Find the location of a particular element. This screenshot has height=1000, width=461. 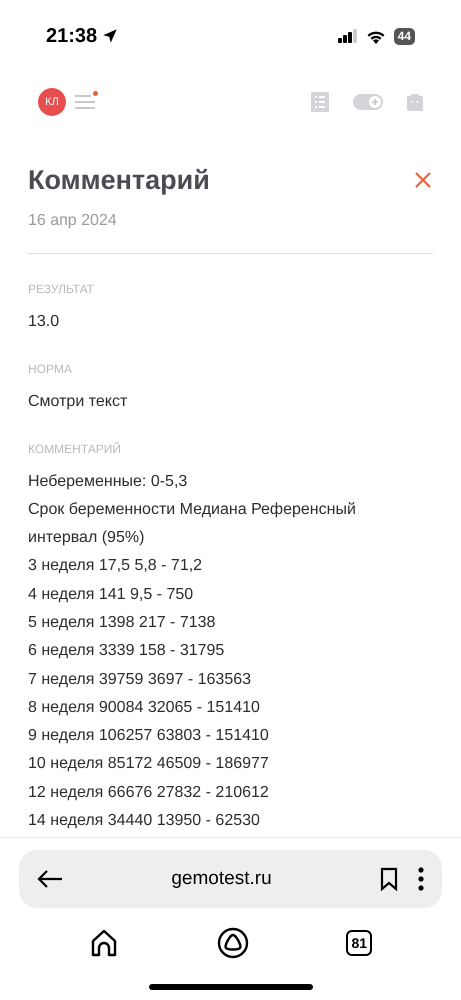

wifi-icon is located at coordinates (376, 36).